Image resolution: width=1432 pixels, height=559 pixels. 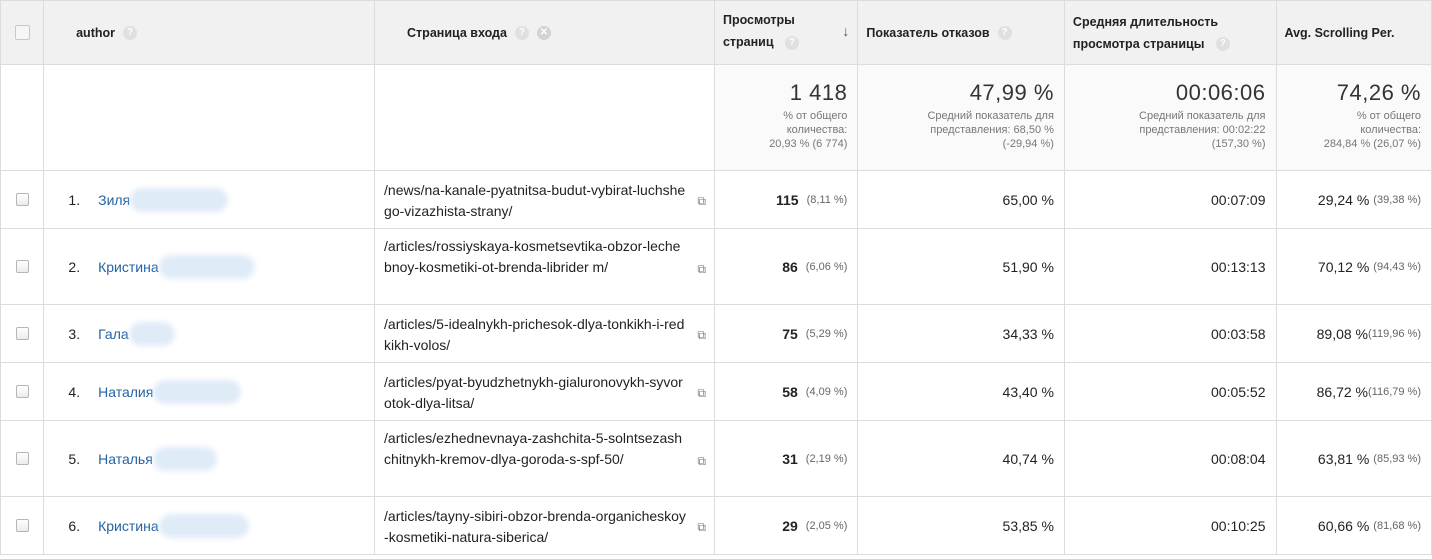 What do you see at coordinates (1170, 199) in the screenshot?
I see `duration-cell: 00:07:09` at bounding box center [1170, 199].